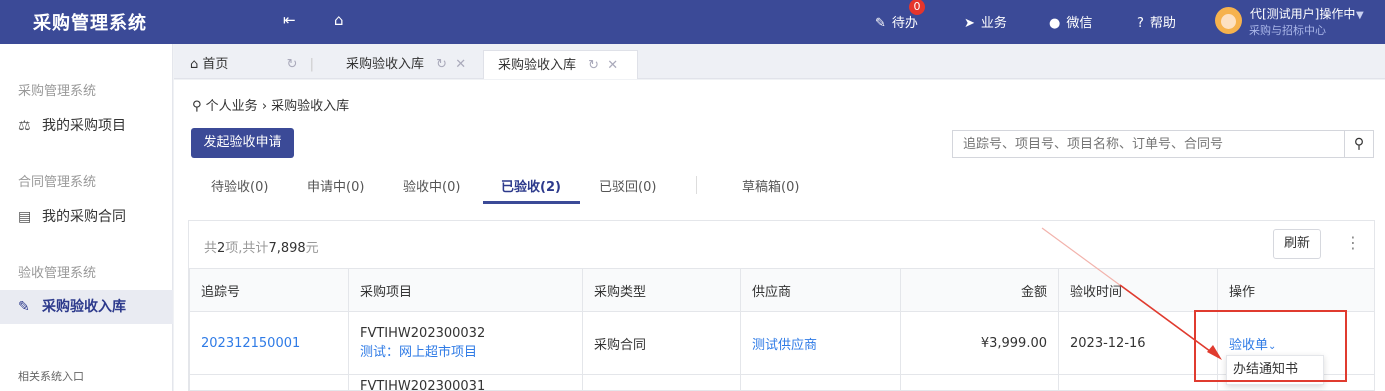 The width and height of the screenshot is (1385, 391). Describe the element at coordinates (57, 273) in the screenshot. I see `sidebar-group-acceptance: 验收管理系统` at that location.